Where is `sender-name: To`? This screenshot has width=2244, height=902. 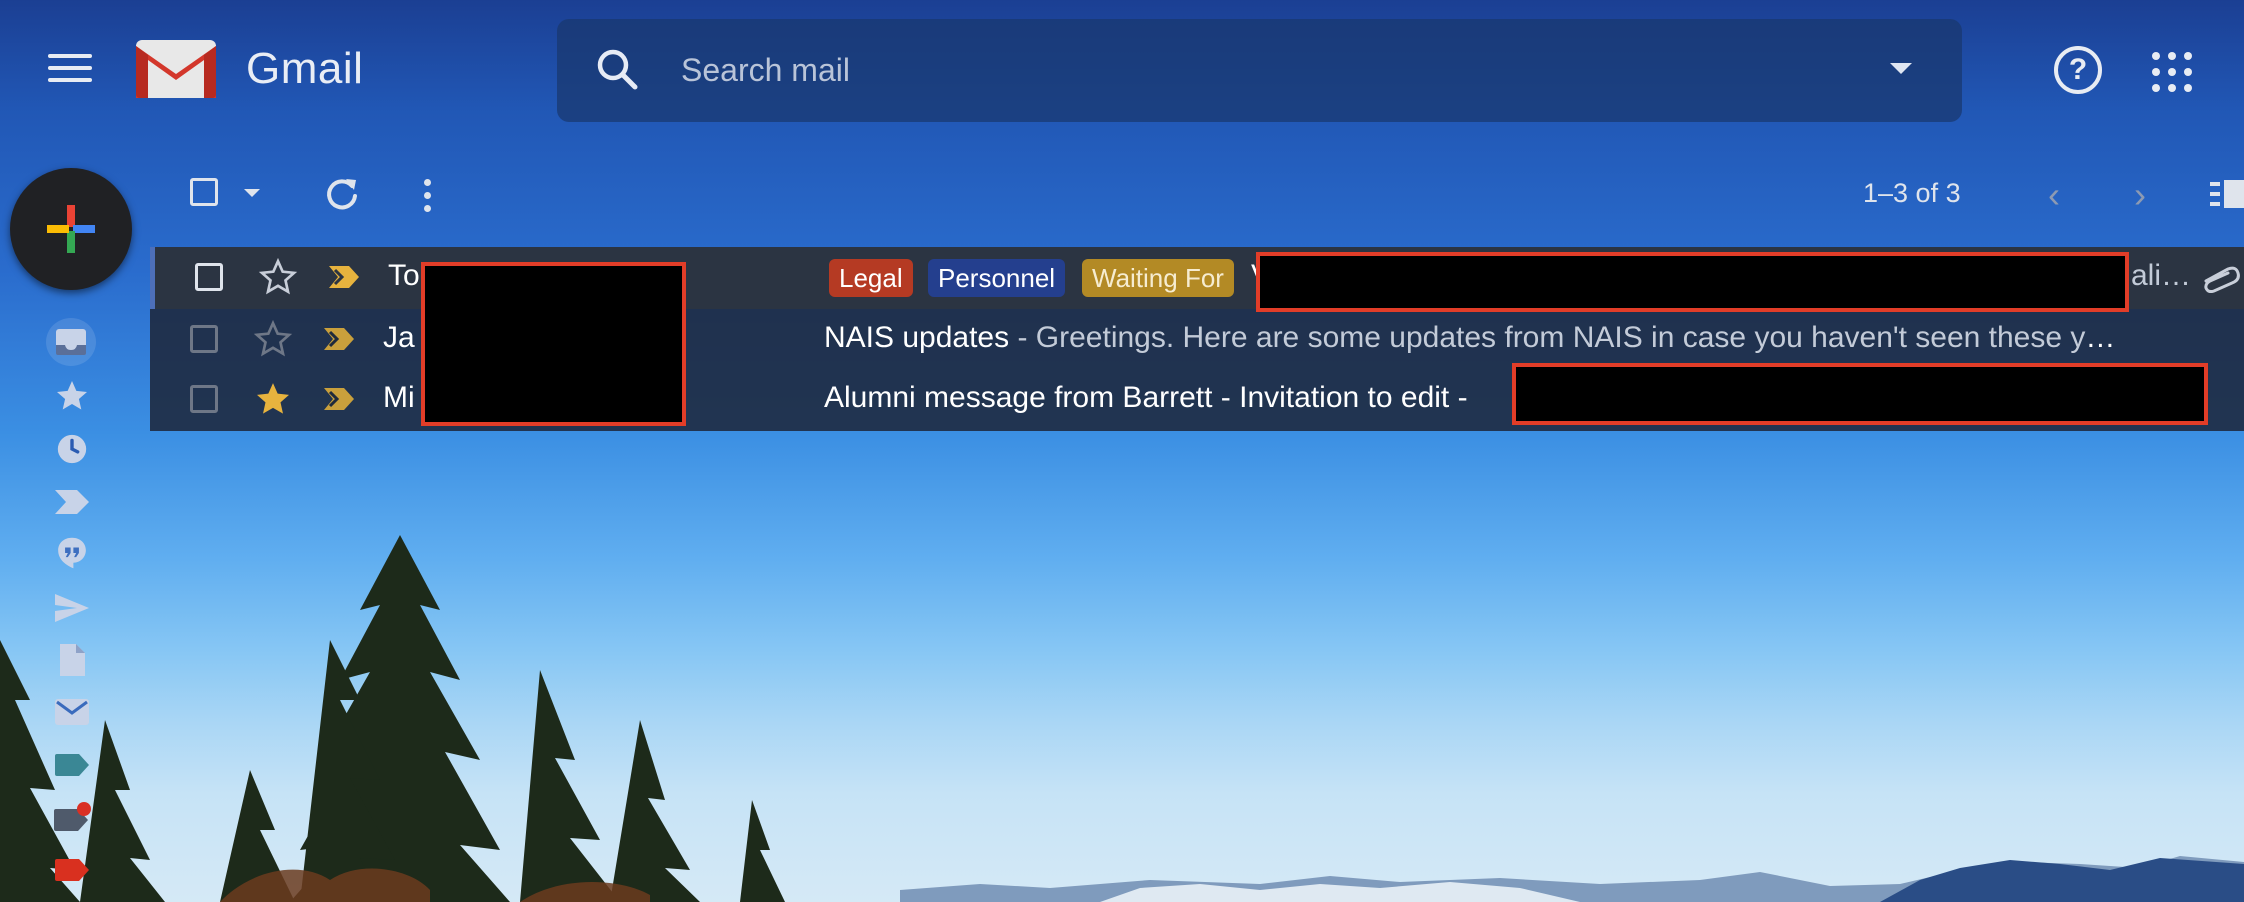 sender-name: To is located at coordinates (404, 275).